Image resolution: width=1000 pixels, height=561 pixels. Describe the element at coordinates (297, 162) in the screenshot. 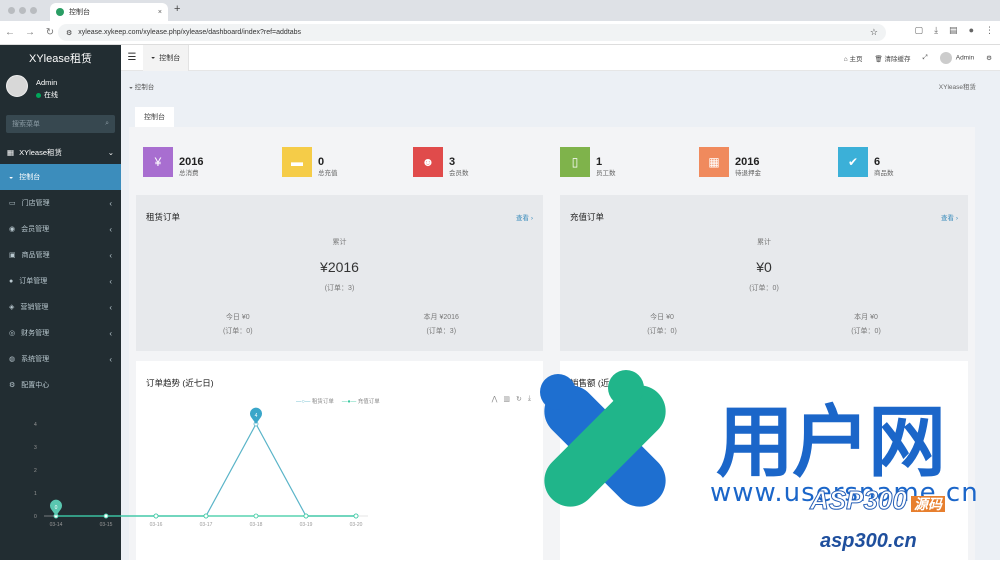

I see `box-icon: ▬` at that location.